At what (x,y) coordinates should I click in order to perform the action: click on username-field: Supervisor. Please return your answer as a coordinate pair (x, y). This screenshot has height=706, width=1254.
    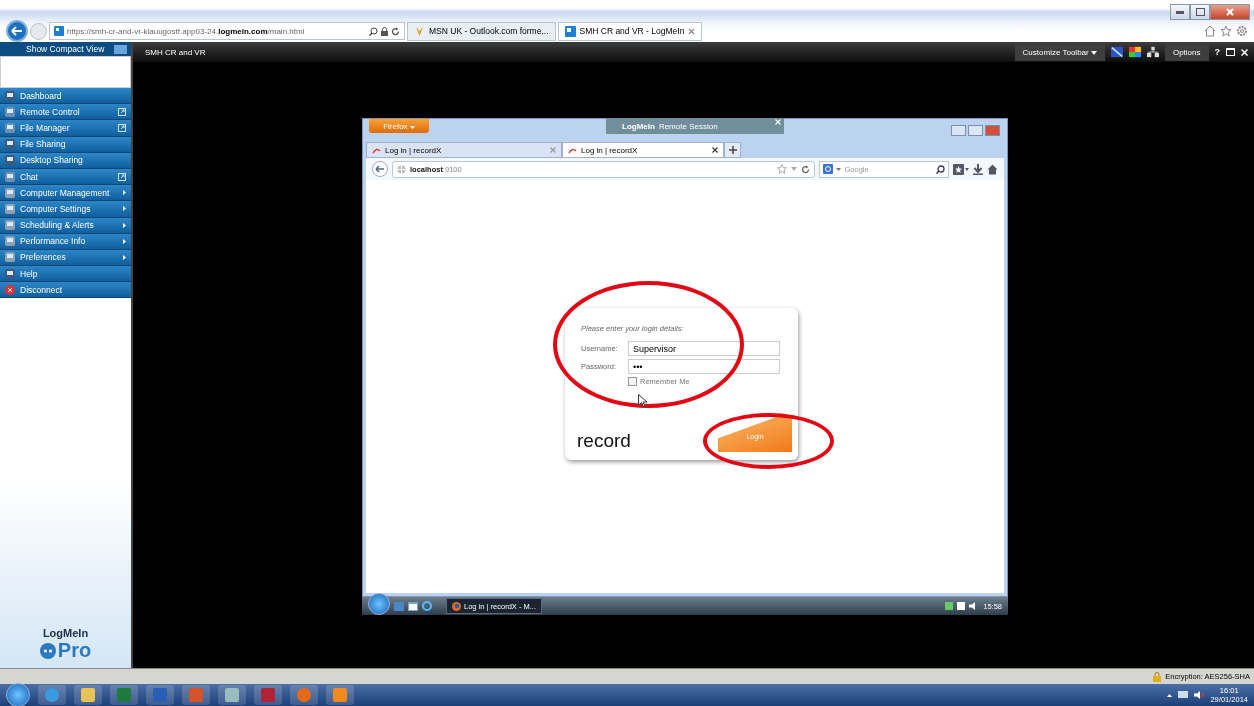
    Looking at the image, I should click on (704, 348).